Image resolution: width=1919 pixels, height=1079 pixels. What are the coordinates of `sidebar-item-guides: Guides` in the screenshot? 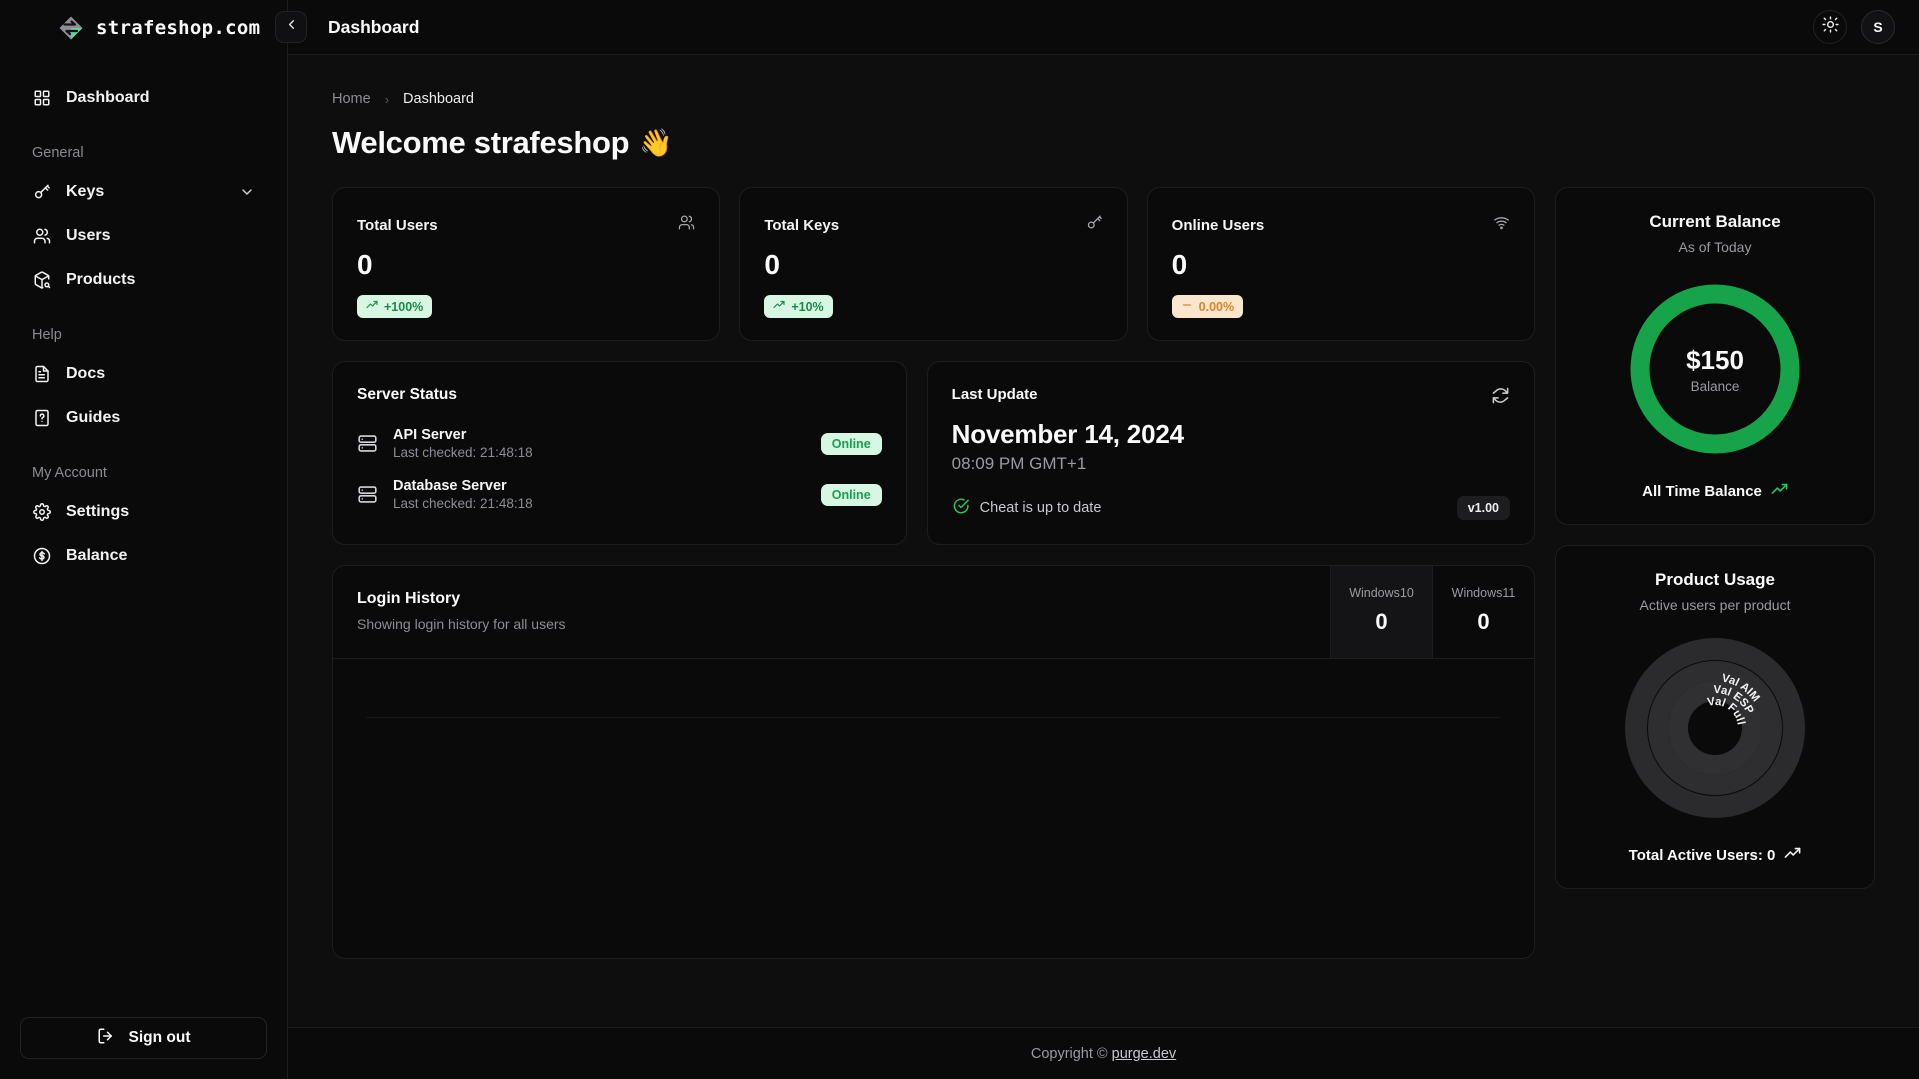 It's located at (143, 418).